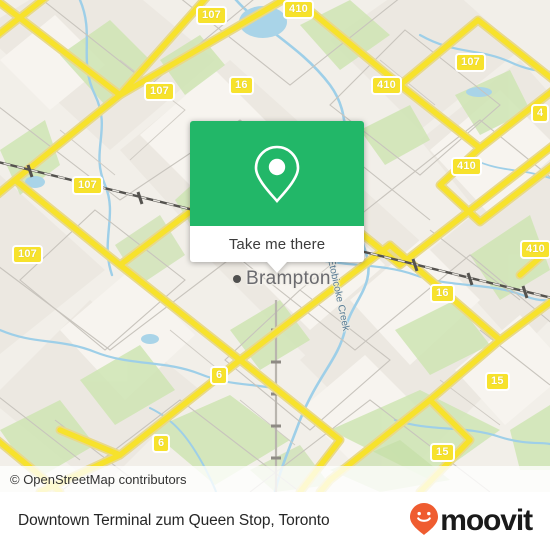  What do you see at coordinates (237, 279) in the screenshot?
I see `city-marker-brampton` at bounding box center [237, 279].